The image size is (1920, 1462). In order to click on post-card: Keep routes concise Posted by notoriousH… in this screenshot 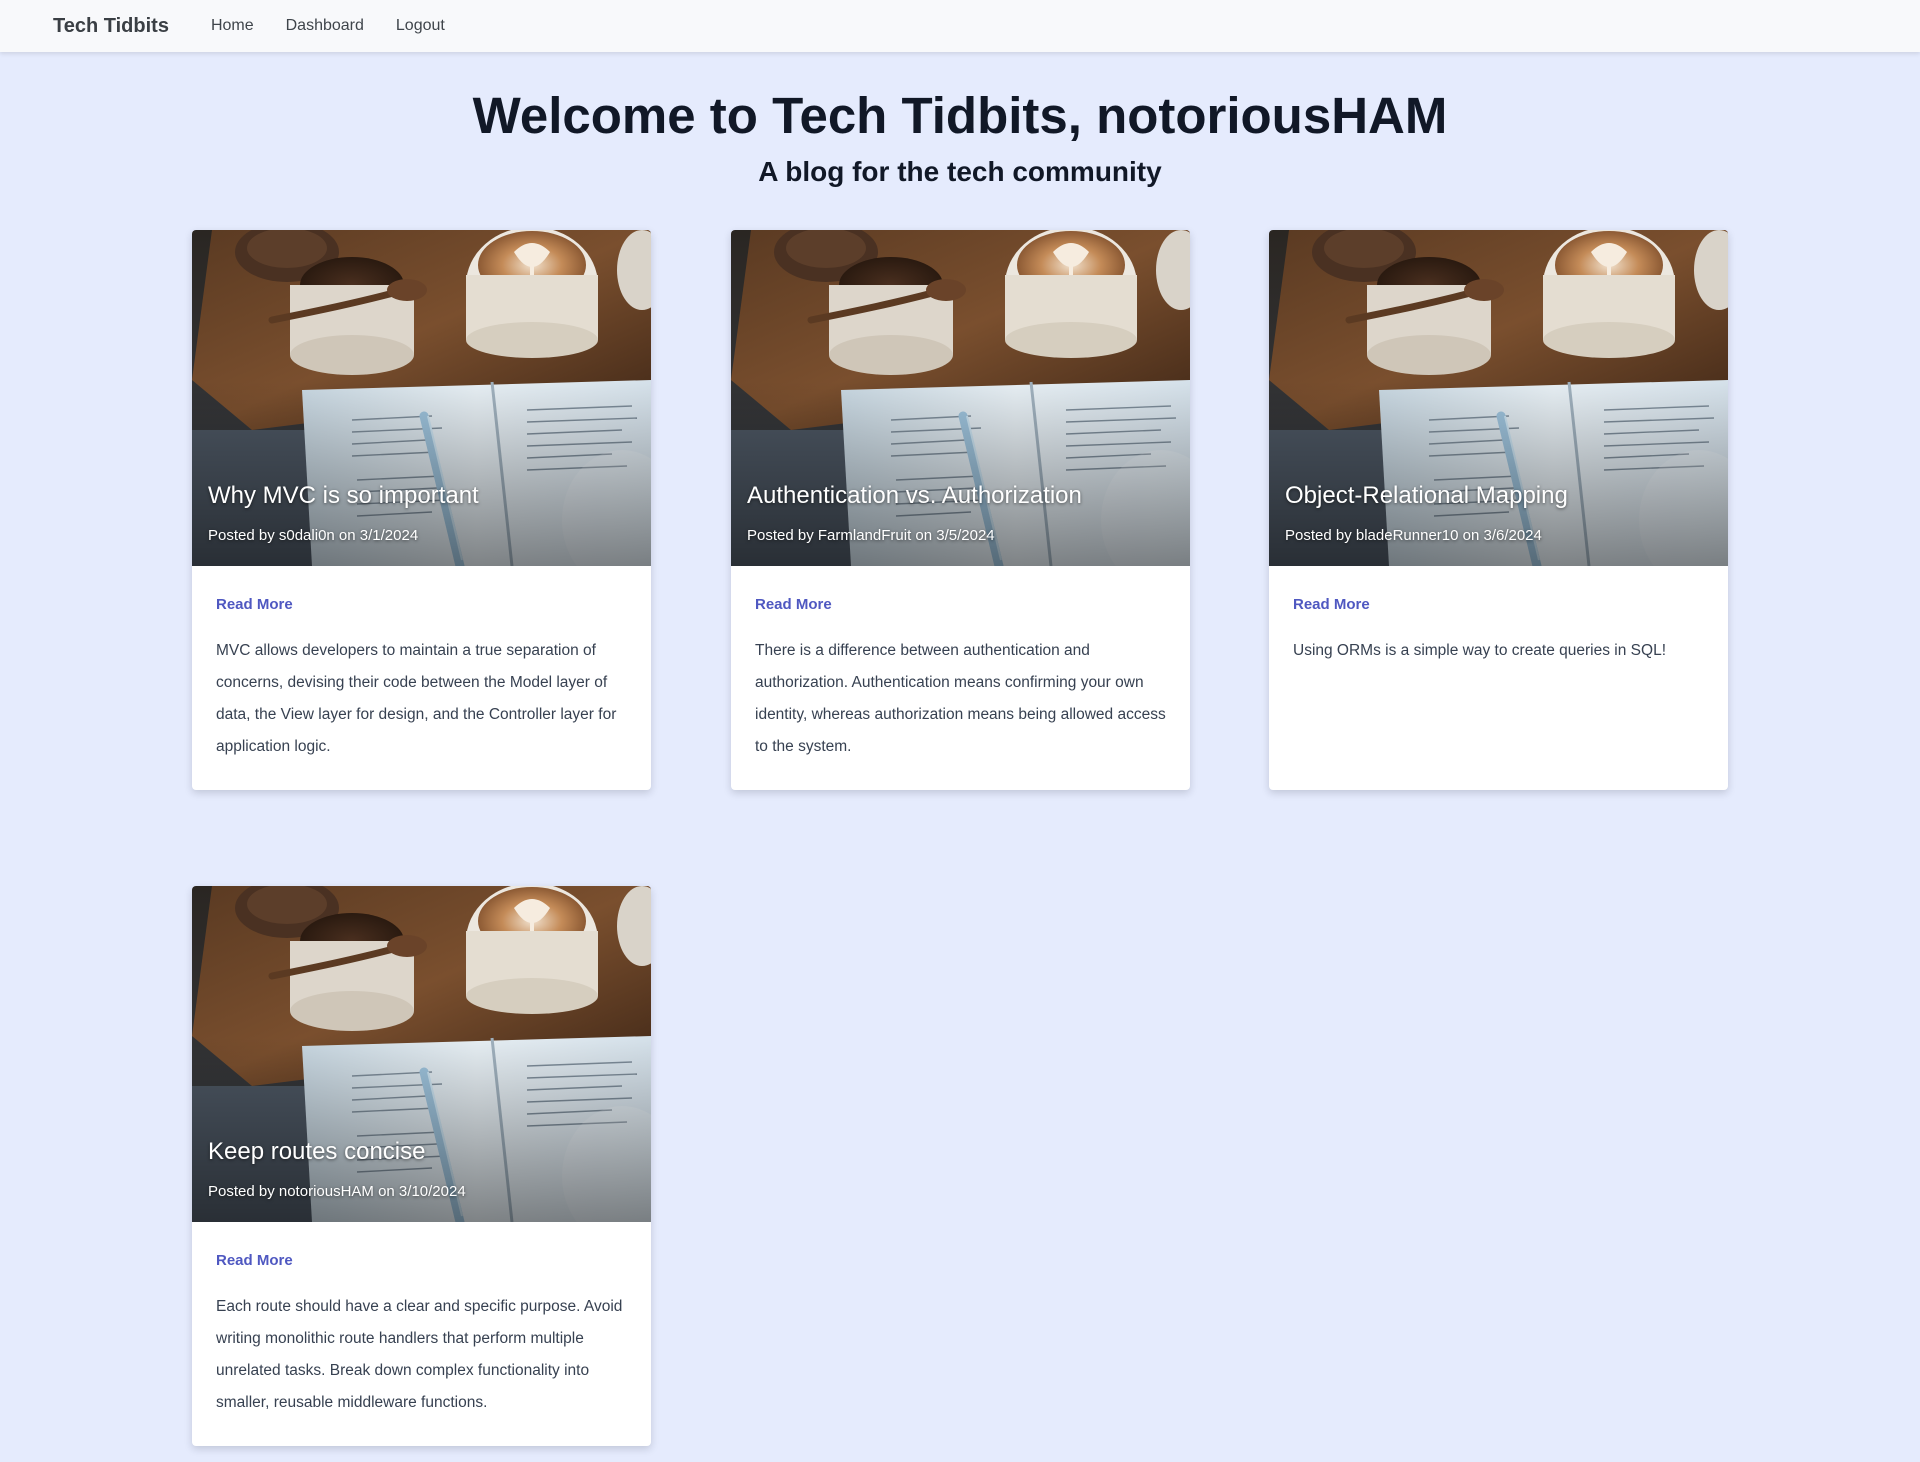, I will do `click(421, 1166)`.